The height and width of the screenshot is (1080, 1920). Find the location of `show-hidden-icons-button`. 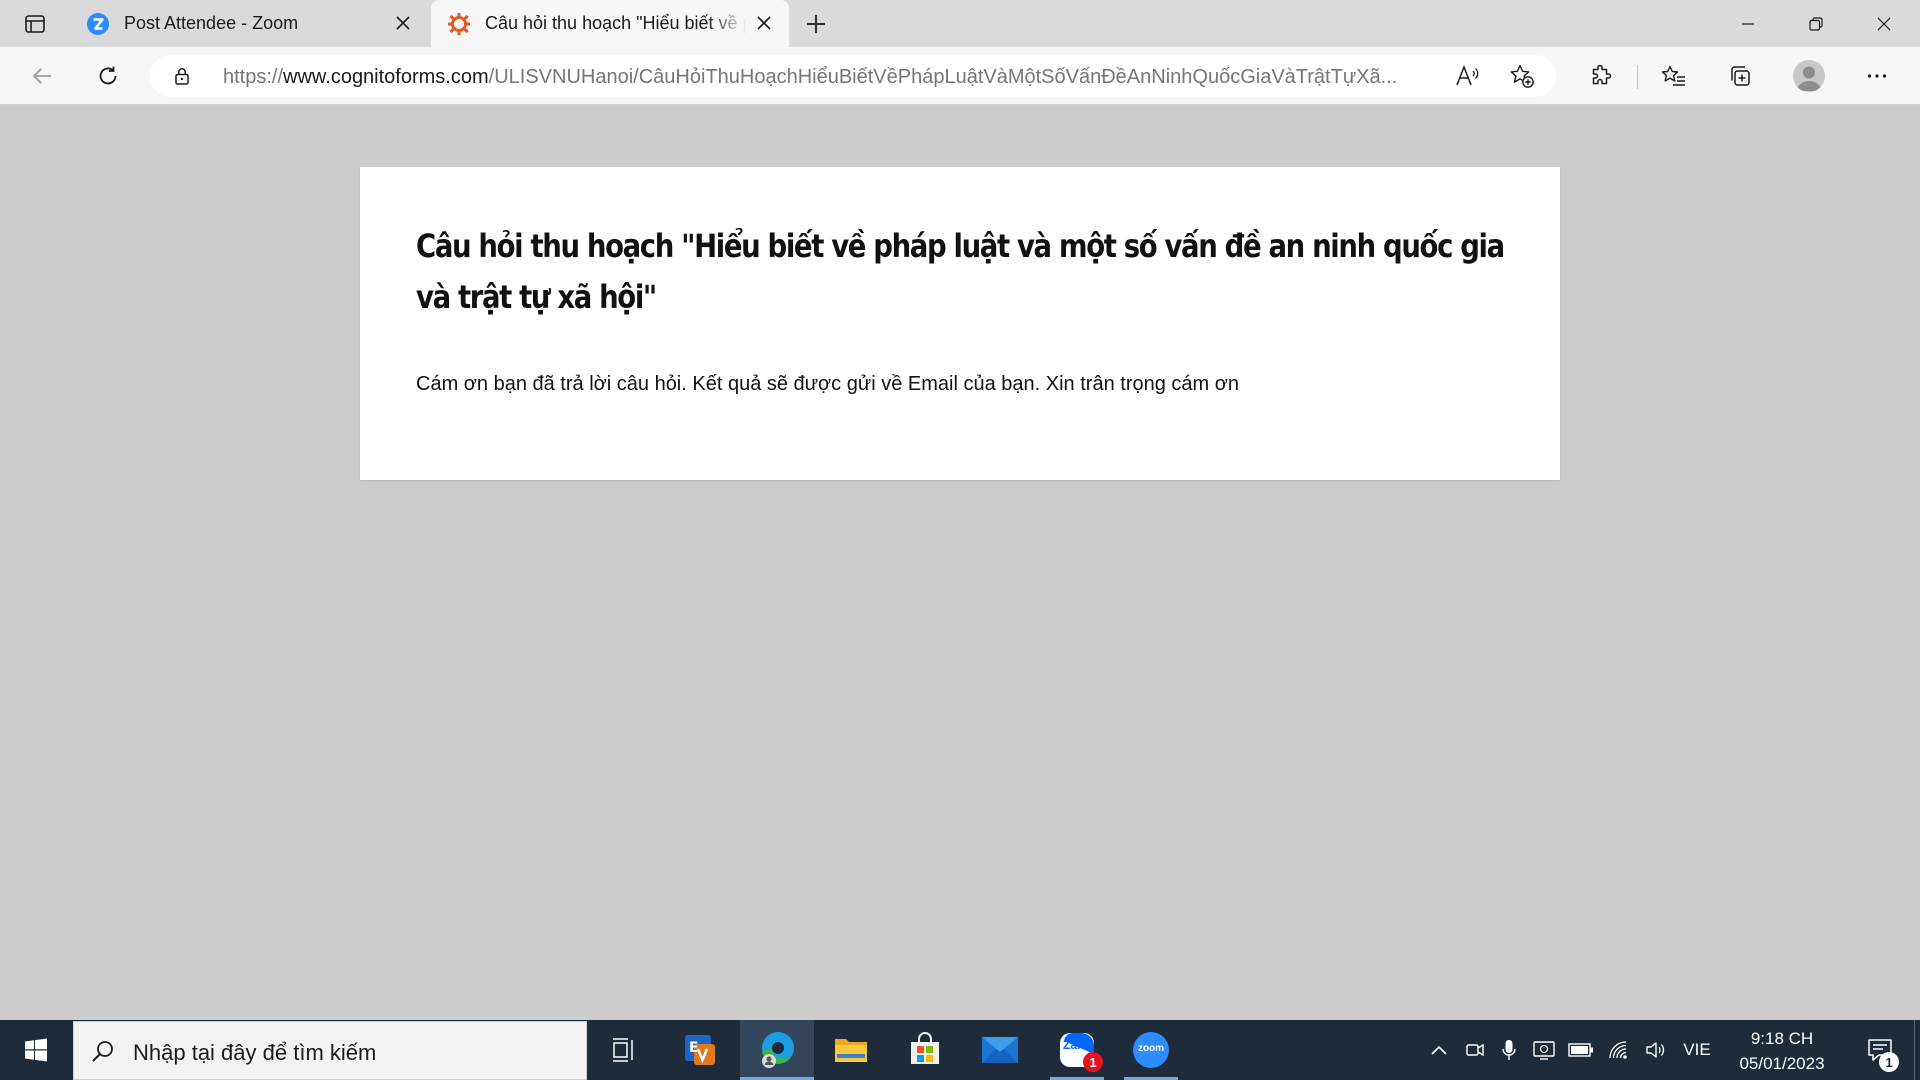

show-hidden-icons-button is located at coordinates (1439, 1050).